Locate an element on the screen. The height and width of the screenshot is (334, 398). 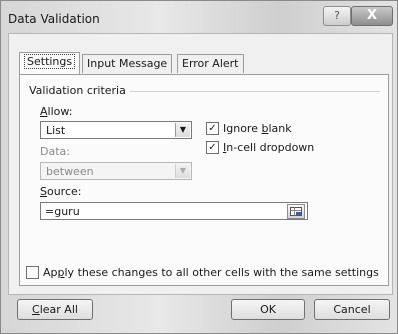
validation-criteria-label: Validation criteria is located at coordinates (77, 90).